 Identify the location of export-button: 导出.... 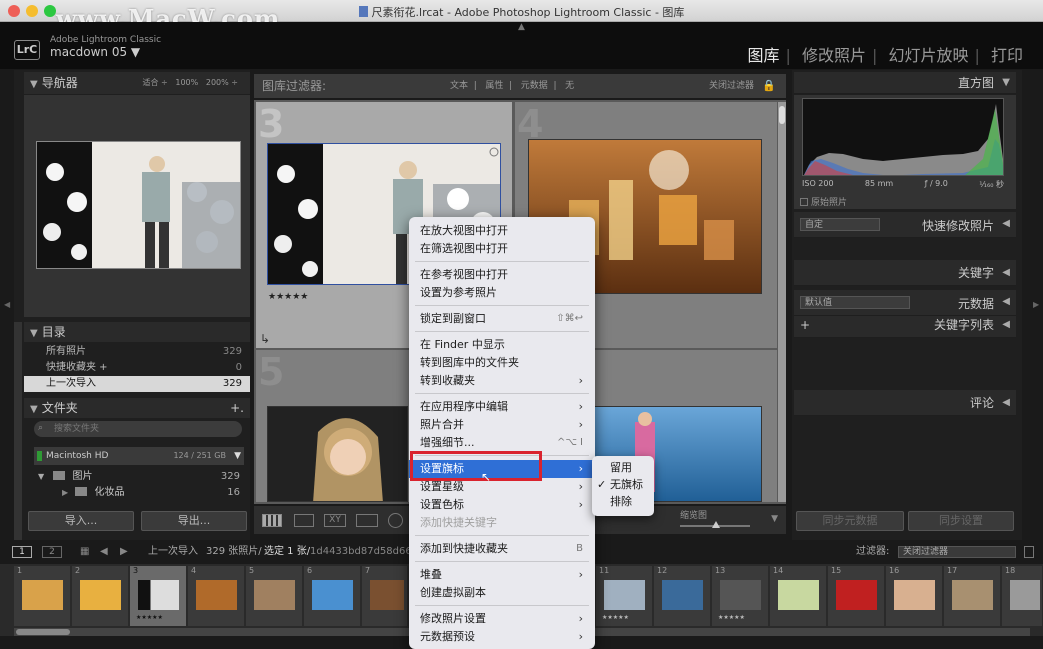
(194, 521).